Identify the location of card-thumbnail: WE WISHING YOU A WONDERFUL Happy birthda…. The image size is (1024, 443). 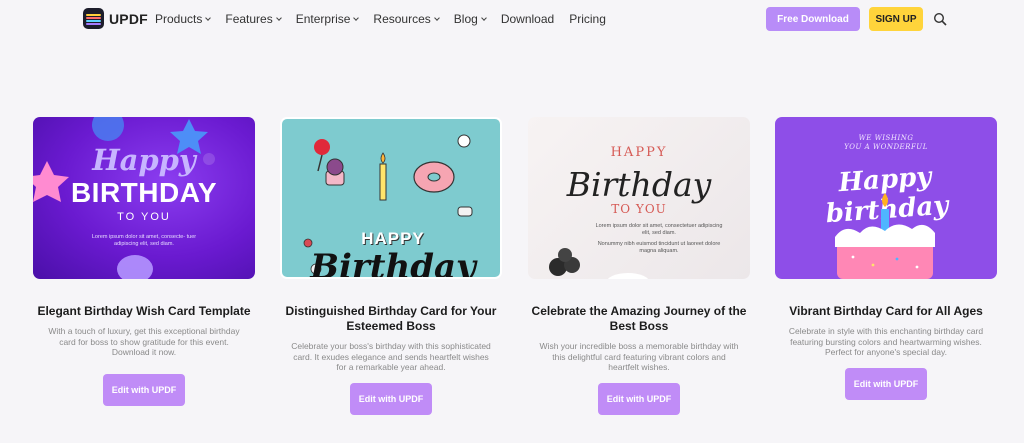
(886, 198).